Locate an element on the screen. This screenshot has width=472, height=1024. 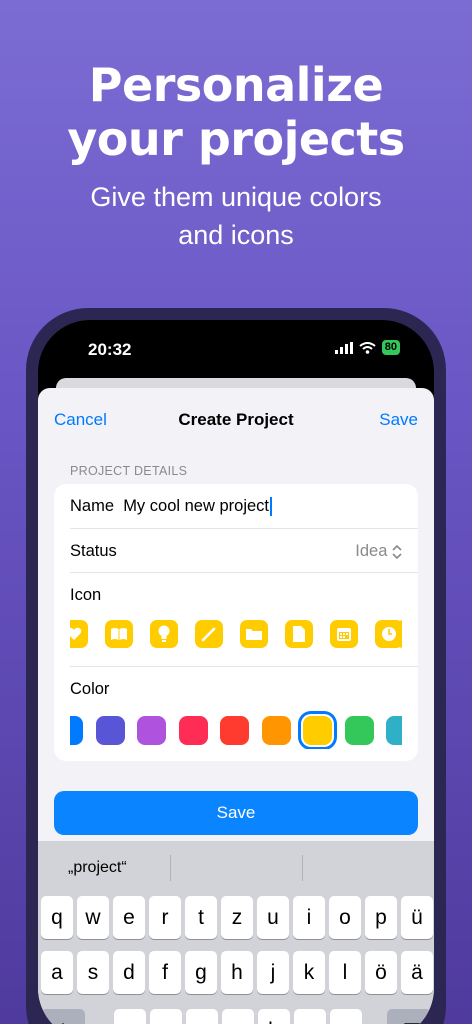
key-l: l is located at coordinates (345, 972).